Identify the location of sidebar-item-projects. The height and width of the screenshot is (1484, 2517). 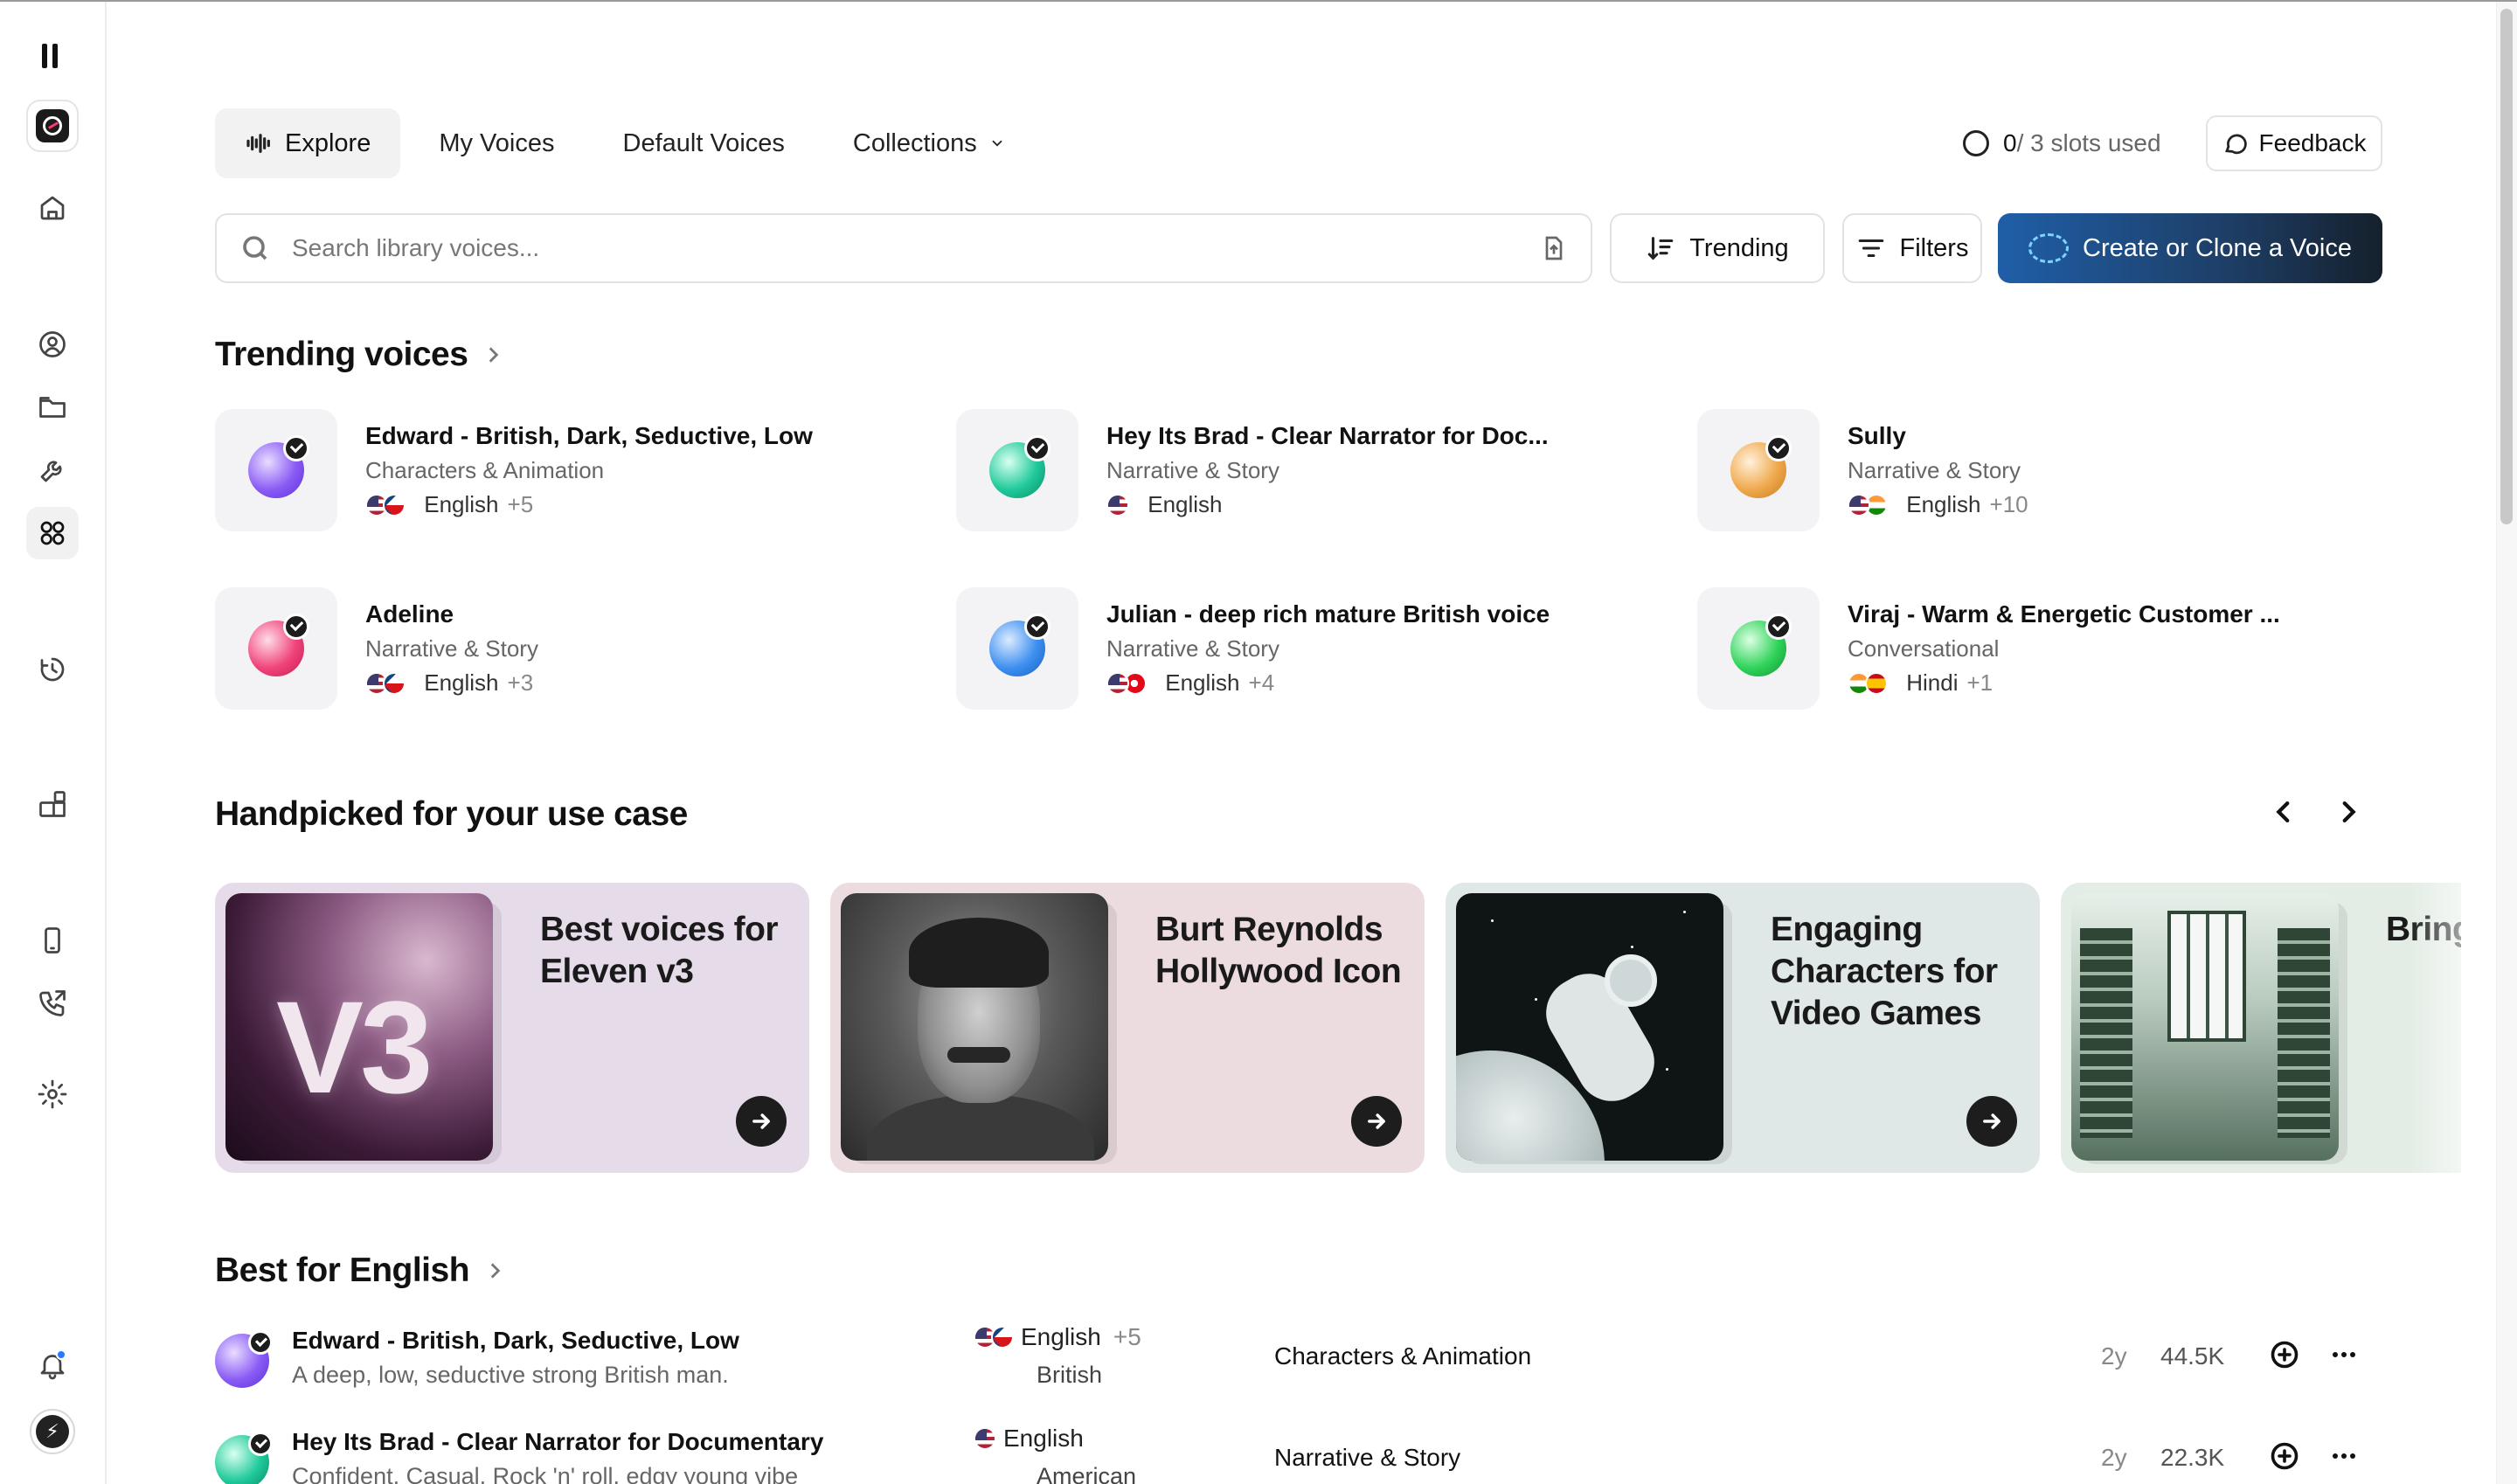
(52, 407).